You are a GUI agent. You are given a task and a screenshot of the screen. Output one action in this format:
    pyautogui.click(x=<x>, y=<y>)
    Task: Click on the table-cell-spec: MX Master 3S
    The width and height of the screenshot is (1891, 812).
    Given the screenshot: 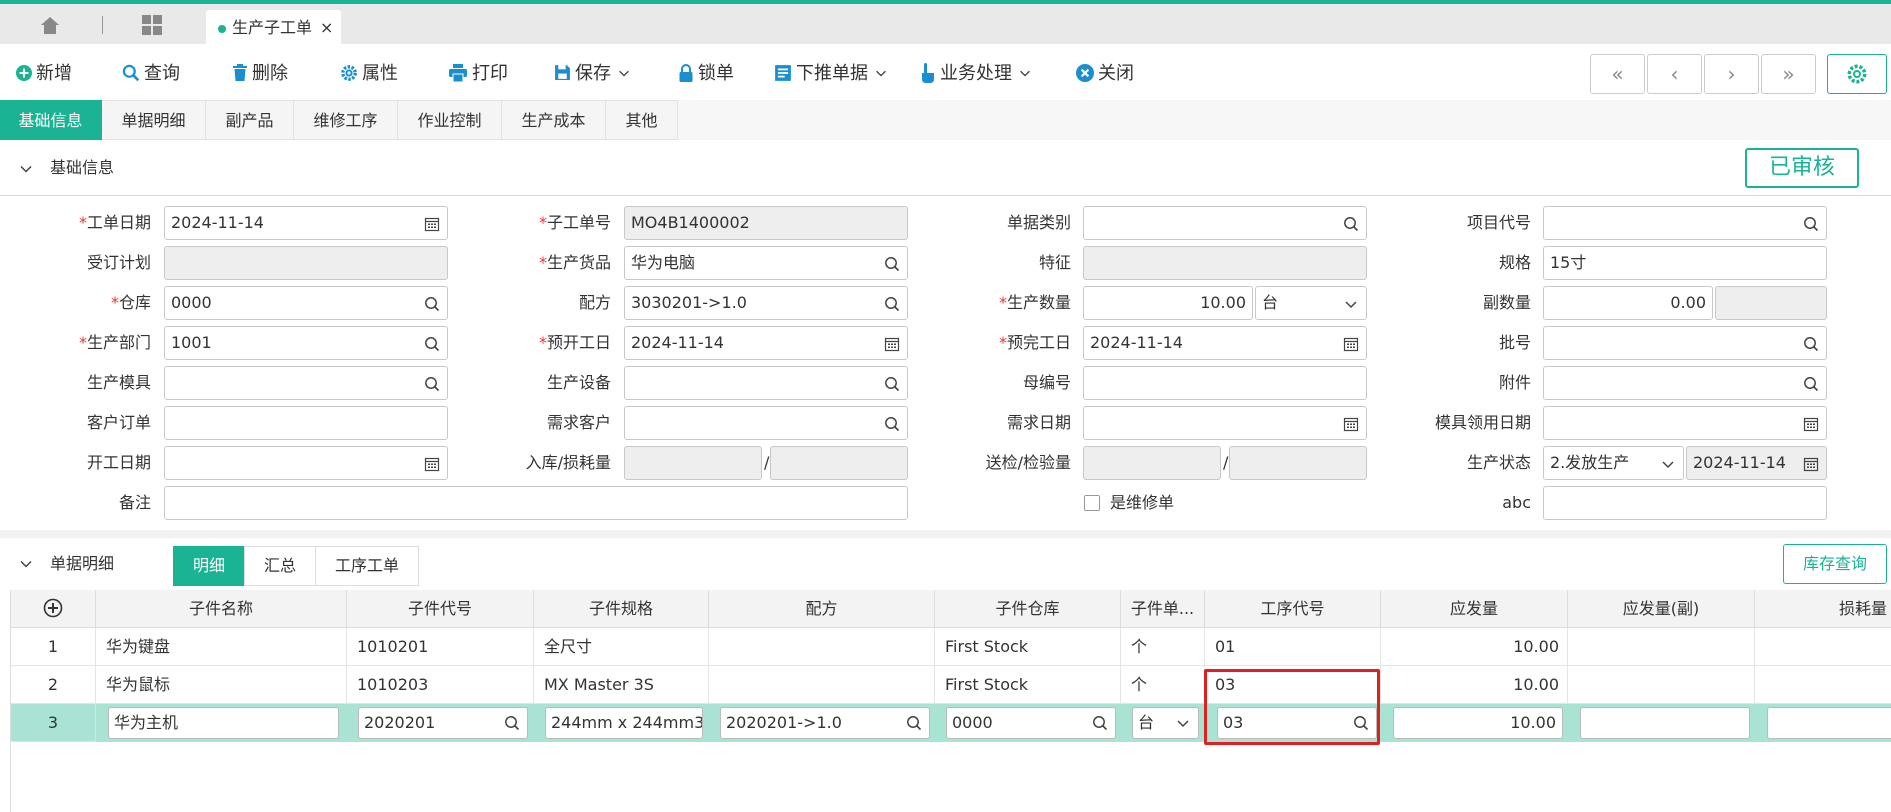 What is the action you would take?
    pyautogui.click(x=621, y=685)
    